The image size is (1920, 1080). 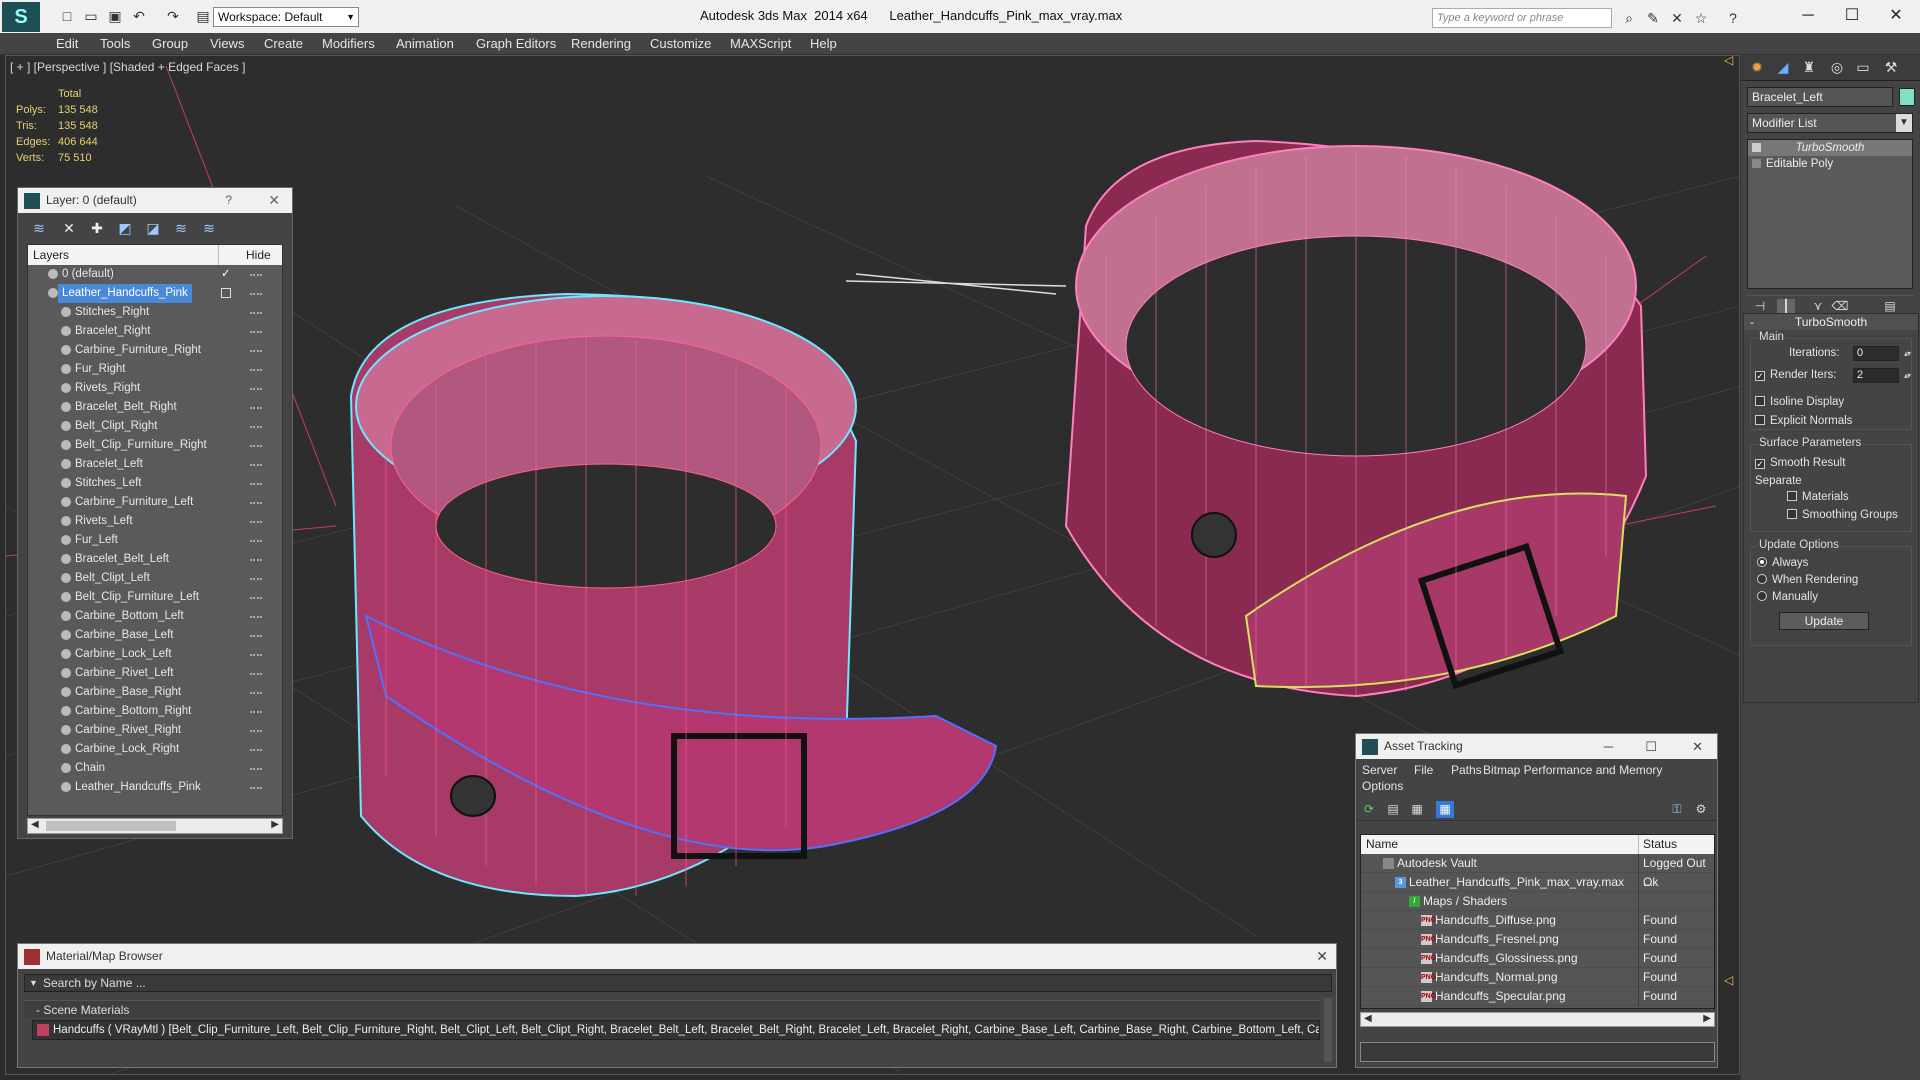 What do you see at coordinates (1891, 68) in the screenshot?
I see `utilities-tab-icon: ⚒` at bounding box center [1891, 68].